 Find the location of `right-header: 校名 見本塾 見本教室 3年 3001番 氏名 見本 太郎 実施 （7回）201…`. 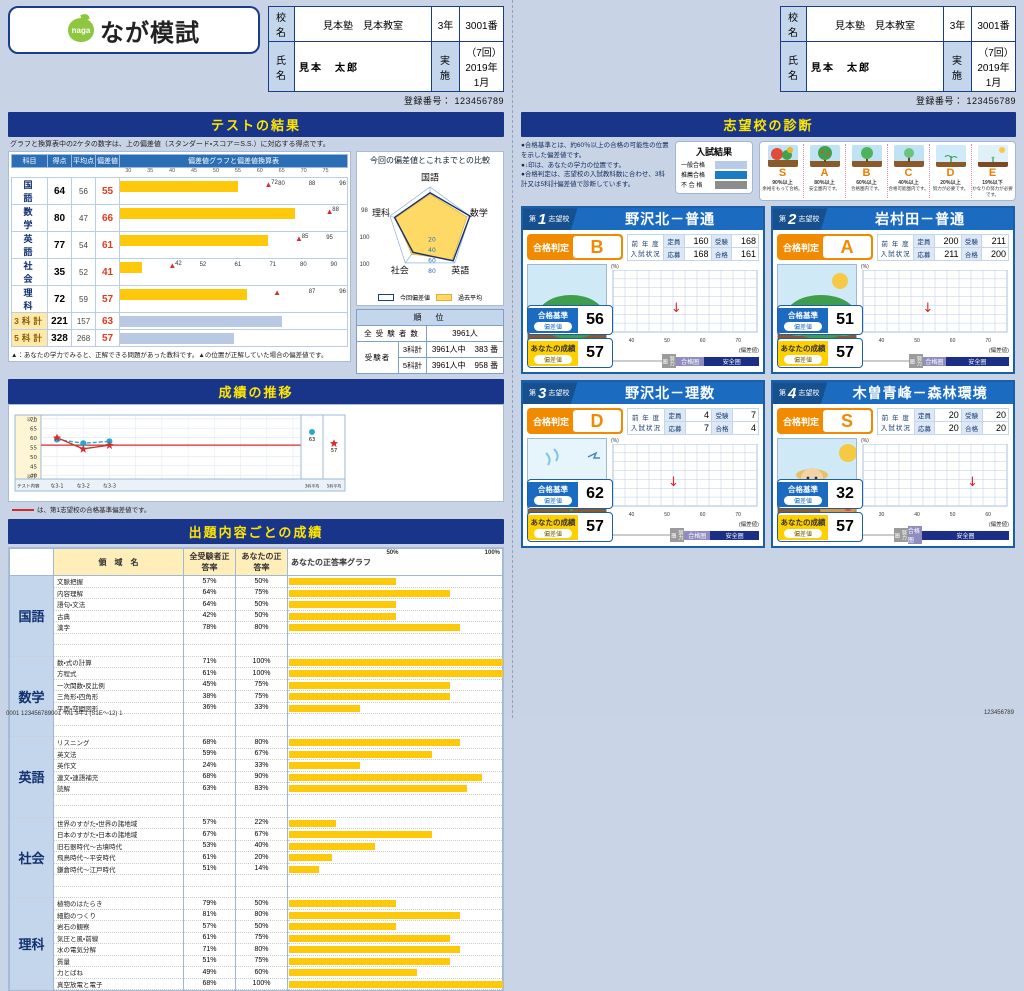

right-header: 校名 見本塾 見本教室 3年 3001番 氏名 見本 太郎 実施 （7回）201… is located at coordinates (768, 56).